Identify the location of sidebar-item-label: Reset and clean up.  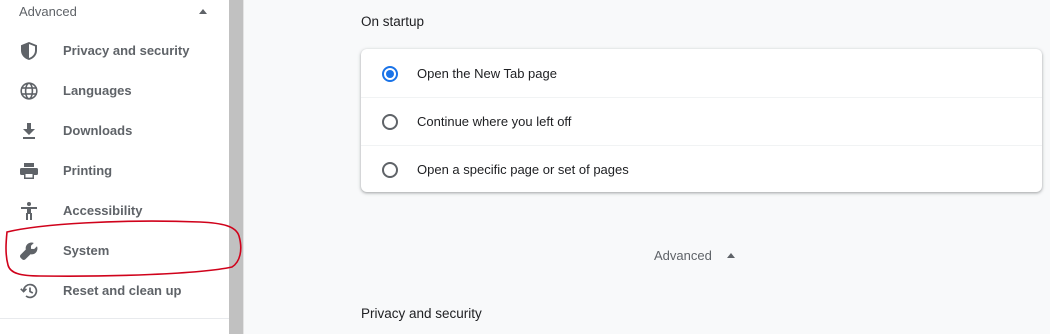
(122, 290).